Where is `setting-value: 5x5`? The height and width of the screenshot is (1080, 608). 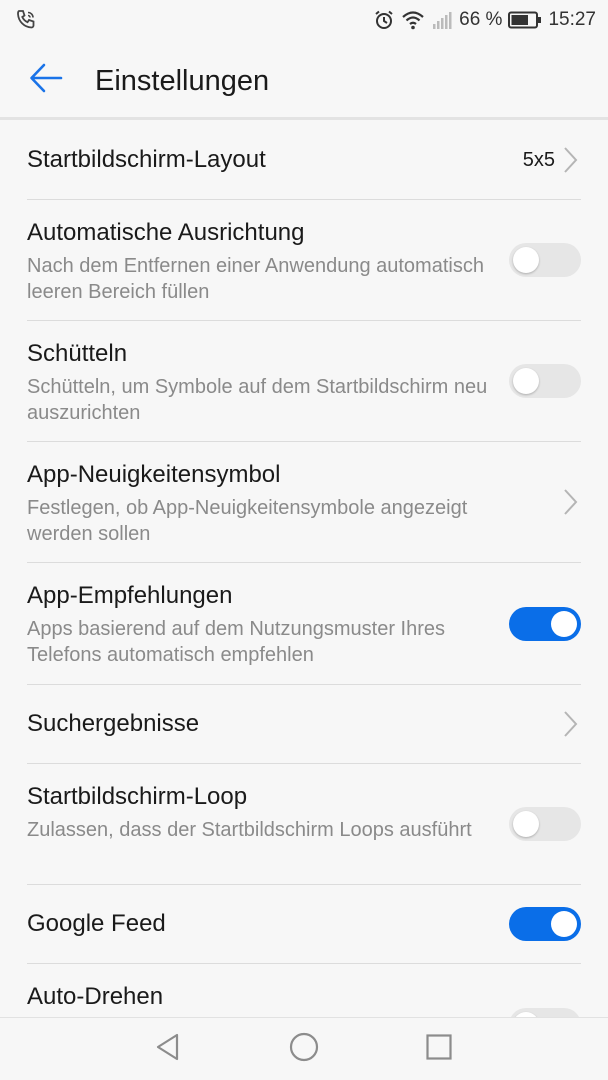
setting-value: 5x5 is located at coordinates (538, 160).